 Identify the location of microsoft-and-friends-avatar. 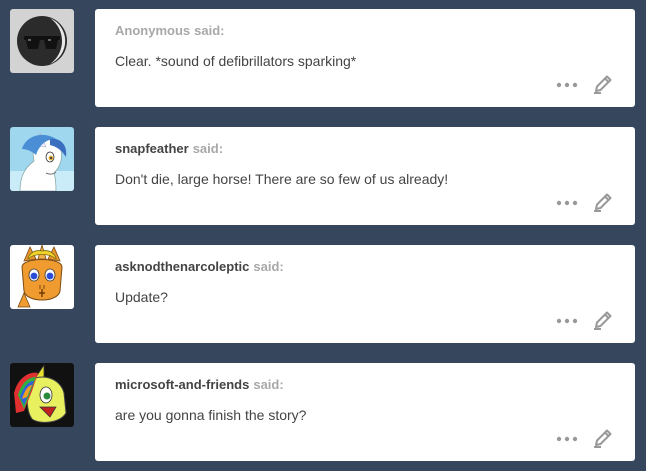
(42, 395).